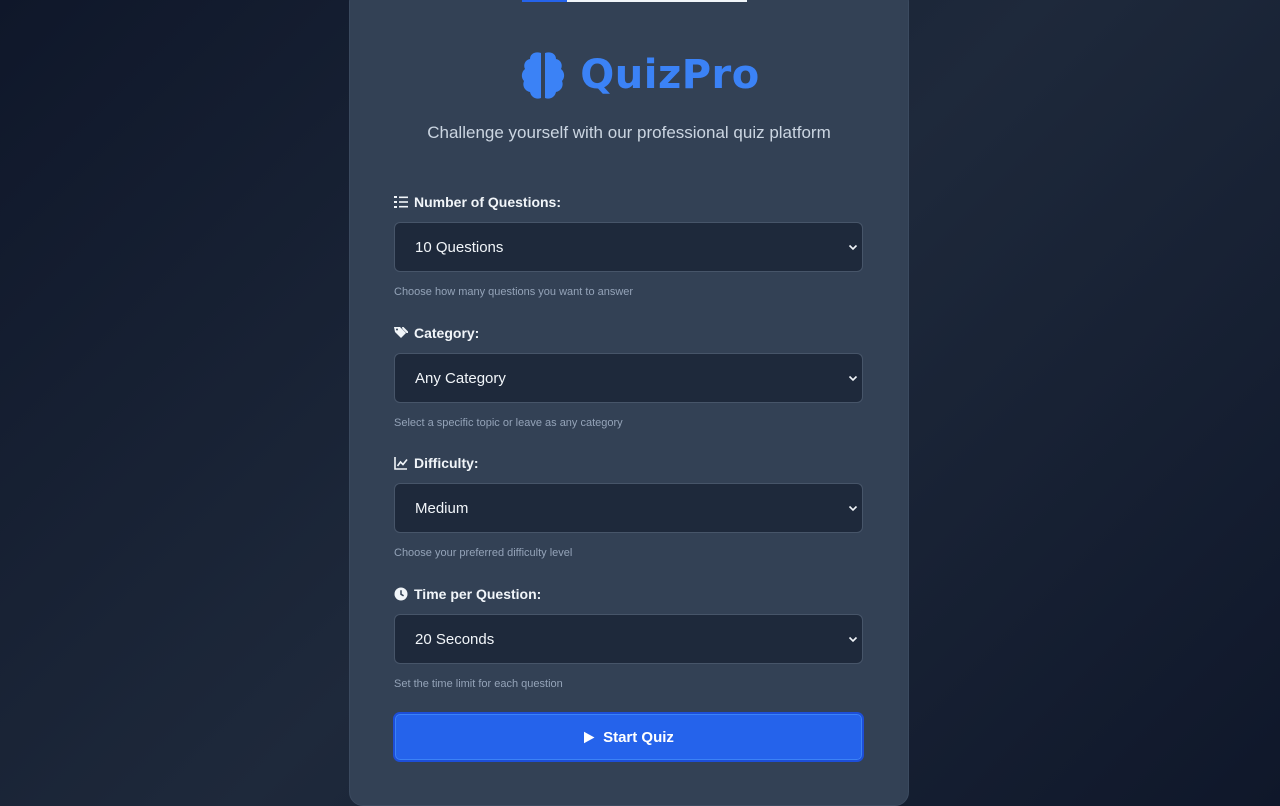  What do you see at coordinates (401, 594) in the screenshot?
I see `clock-icon` at bounding box center [401, 594].